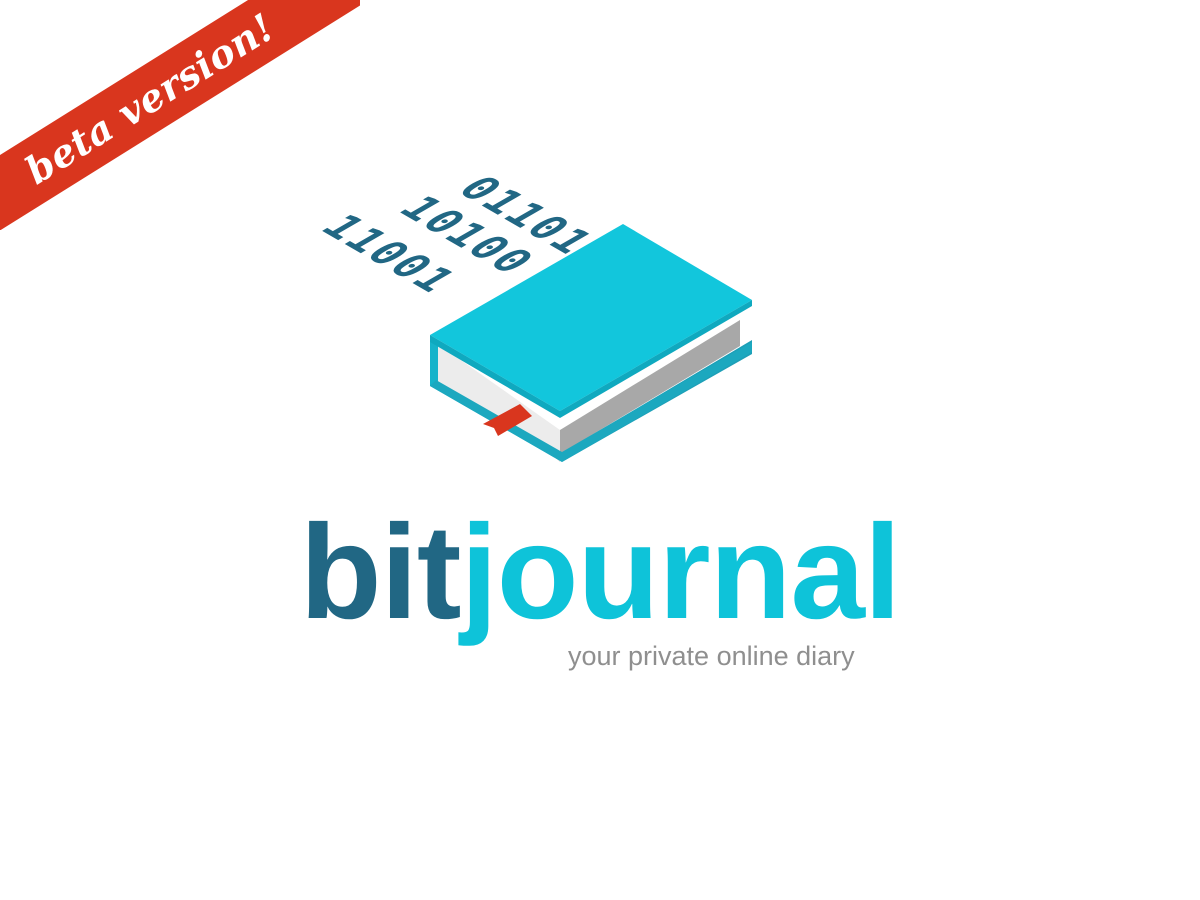  Describe the element at coordinates (650, 387) in the screenshot. I see `book-pages-right` at that location.